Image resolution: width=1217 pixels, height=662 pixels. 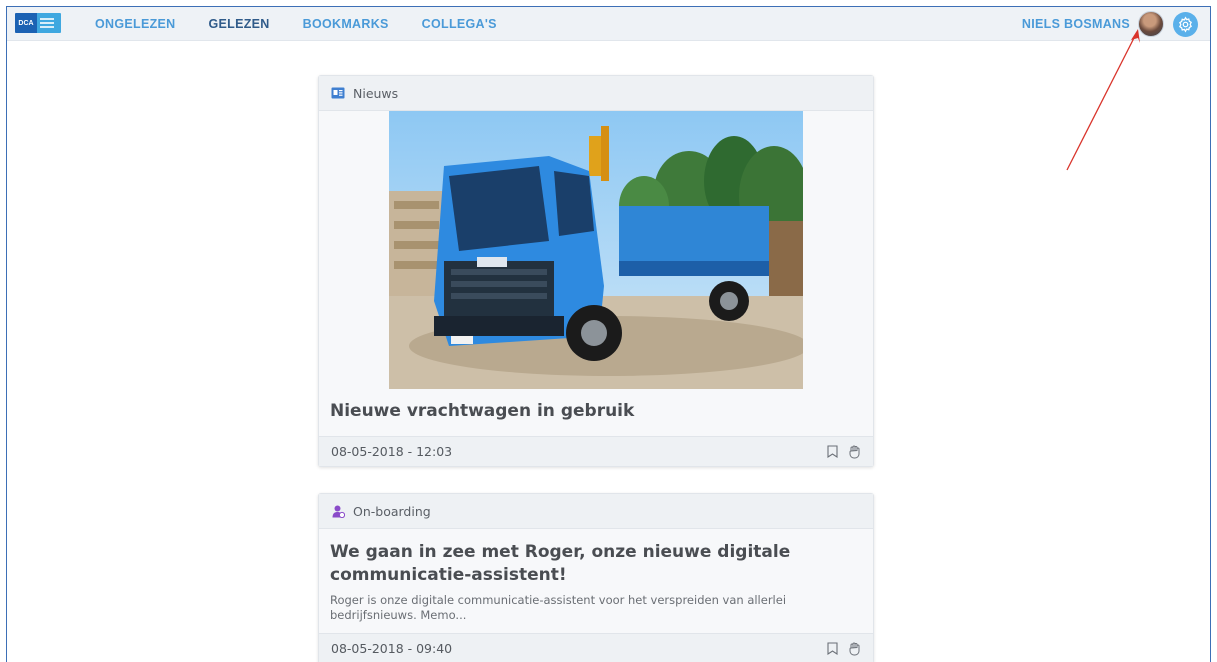 What do you see at coordinates (26, 23) in the screenshot?
I see `logo-mark: DCA` at bounding box center [26, 23].